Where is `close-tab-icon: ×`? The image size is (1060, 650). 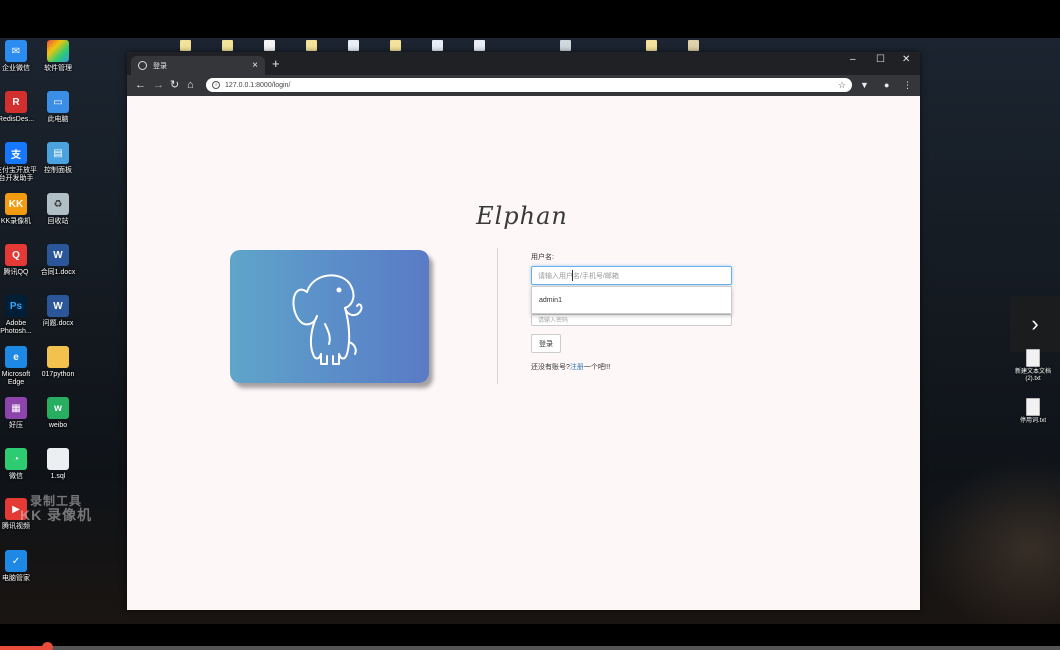
close-tab-icon: × is located at coordinates (255, 65).